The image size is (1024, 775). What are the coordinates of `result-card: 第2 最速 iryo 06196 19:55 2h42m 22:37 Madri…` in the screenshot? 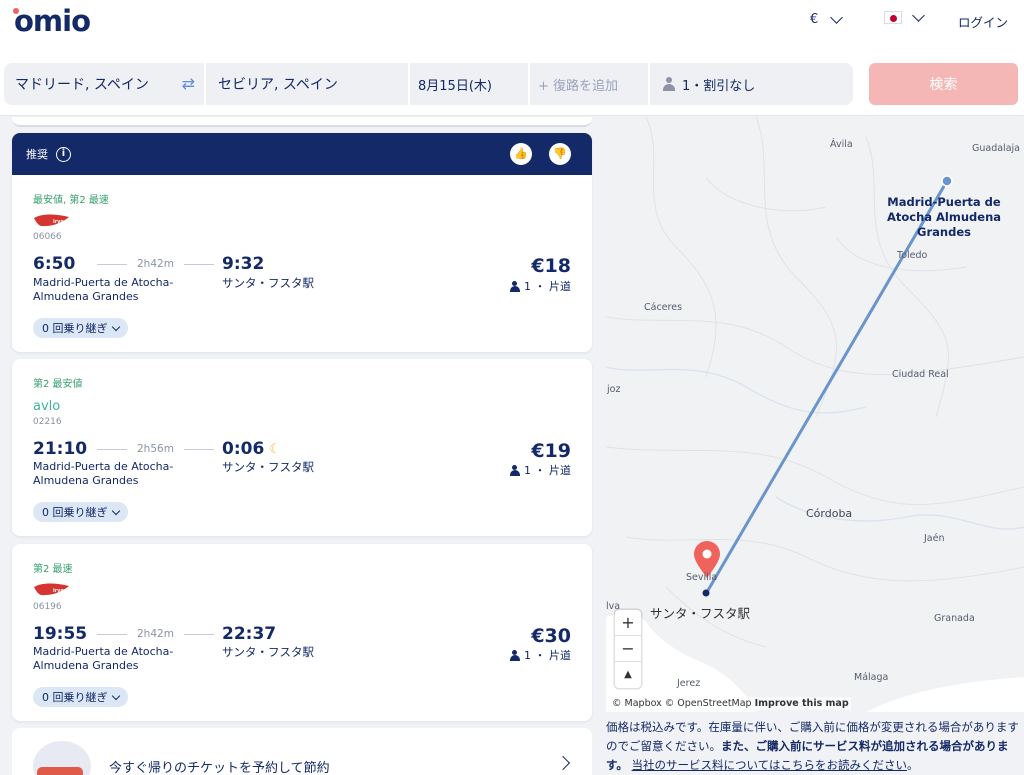 It's located at (302, 632).